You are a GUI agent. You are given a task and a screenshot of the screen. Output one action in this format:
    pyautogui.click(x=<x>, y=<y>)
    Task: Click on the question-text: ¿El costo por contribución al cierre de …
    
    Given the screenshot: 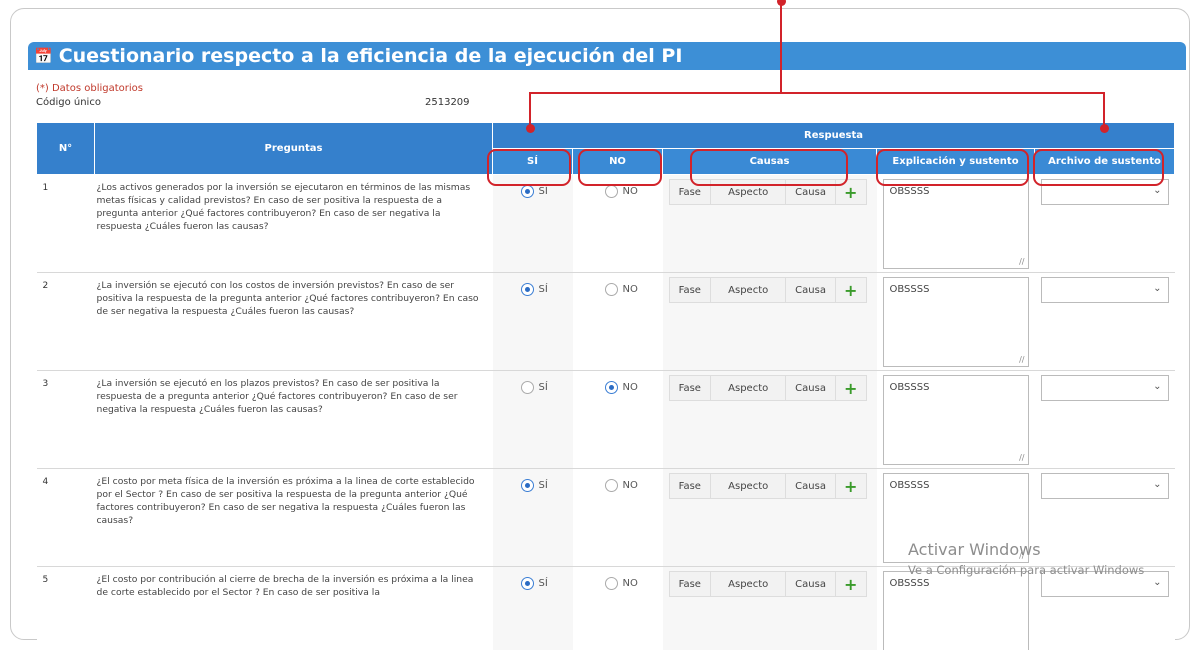 What is the action you would take?
    pyautogui.click(x=293, y=608)
    